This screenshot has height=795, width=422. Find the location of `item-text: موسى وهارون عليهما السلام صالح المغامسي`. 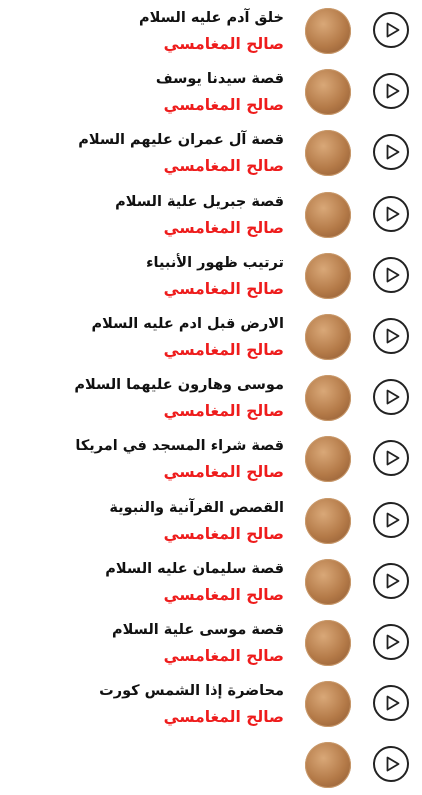

item-text: موسى وهارون عليهما السلام صالح المغامسي is located at coordinates (144, 398).